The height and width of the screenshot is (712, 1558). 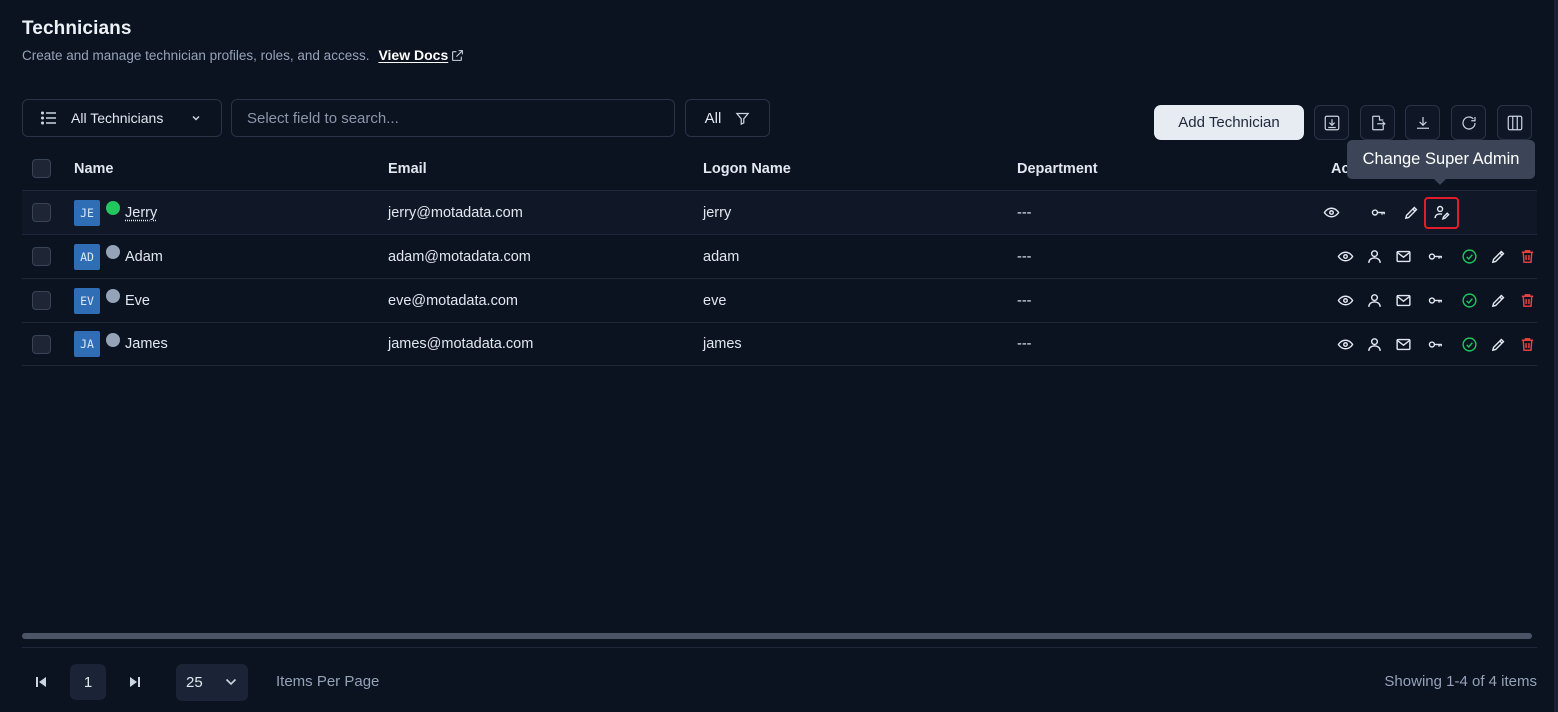 I want to click on search-input, so click(x=453, y=118).